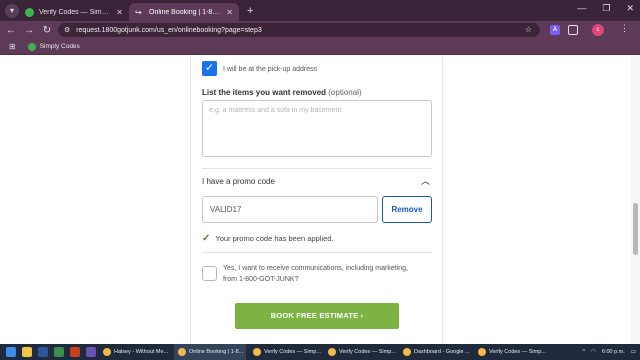 The image size is (640, 360). Describe the element at coordinates (209, 273) in the screenshot. I see `marketing-checkbox` at that location.